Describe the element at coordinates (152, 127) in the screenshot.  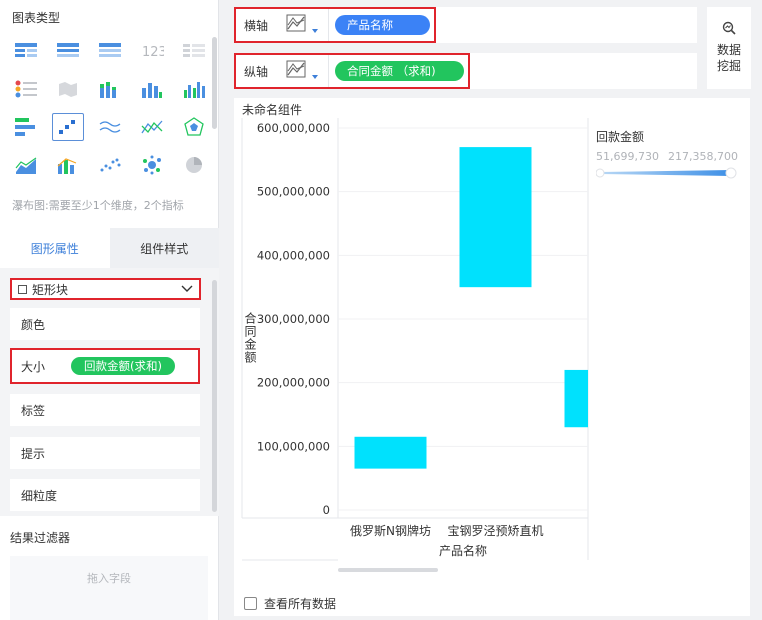
I see `multi-line-icon` at that location.